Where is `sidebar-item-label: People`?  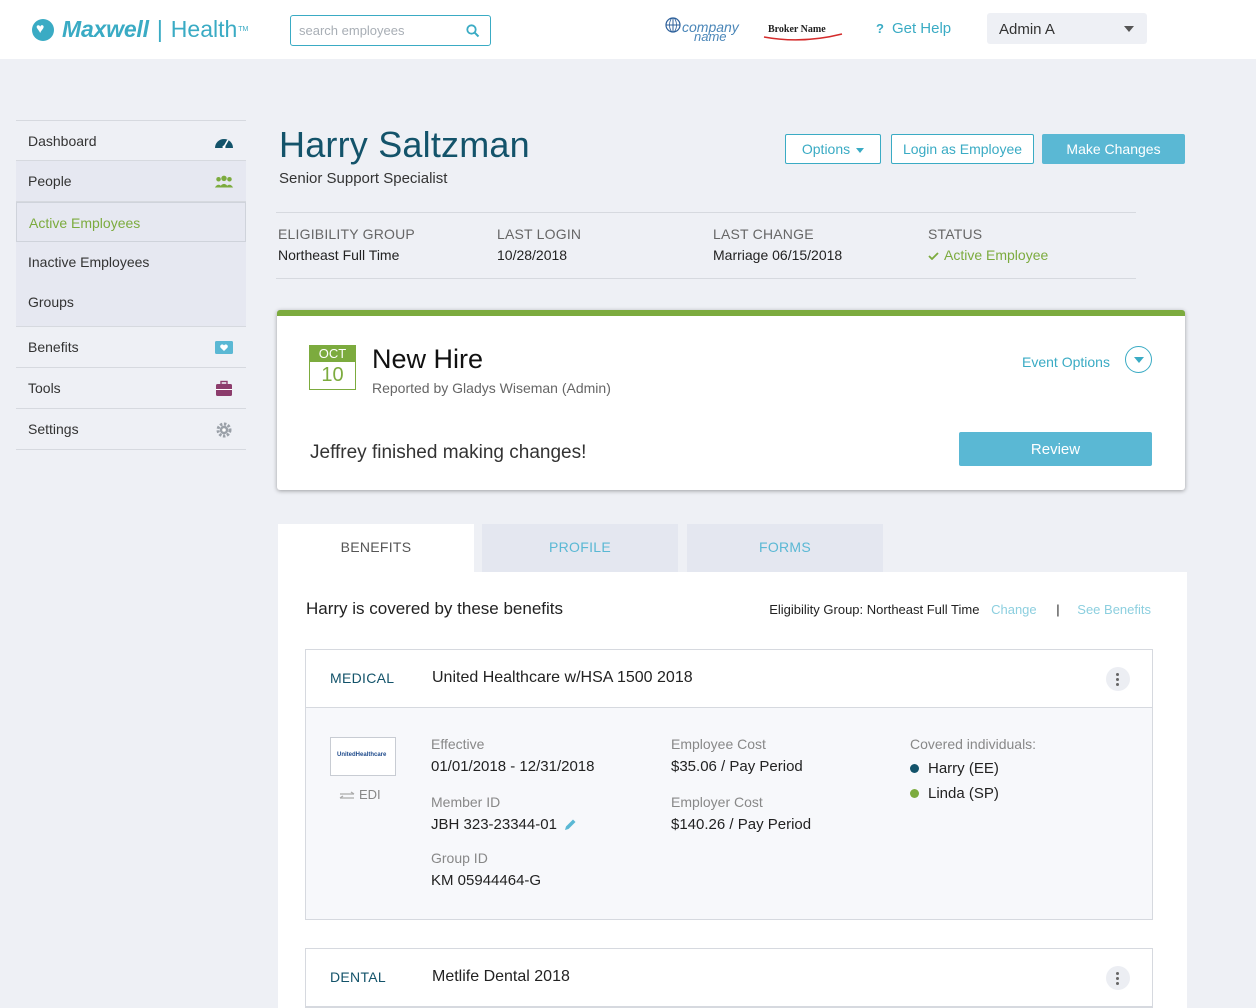 sidebar-item-label: People is located at coordinates (50, 181).